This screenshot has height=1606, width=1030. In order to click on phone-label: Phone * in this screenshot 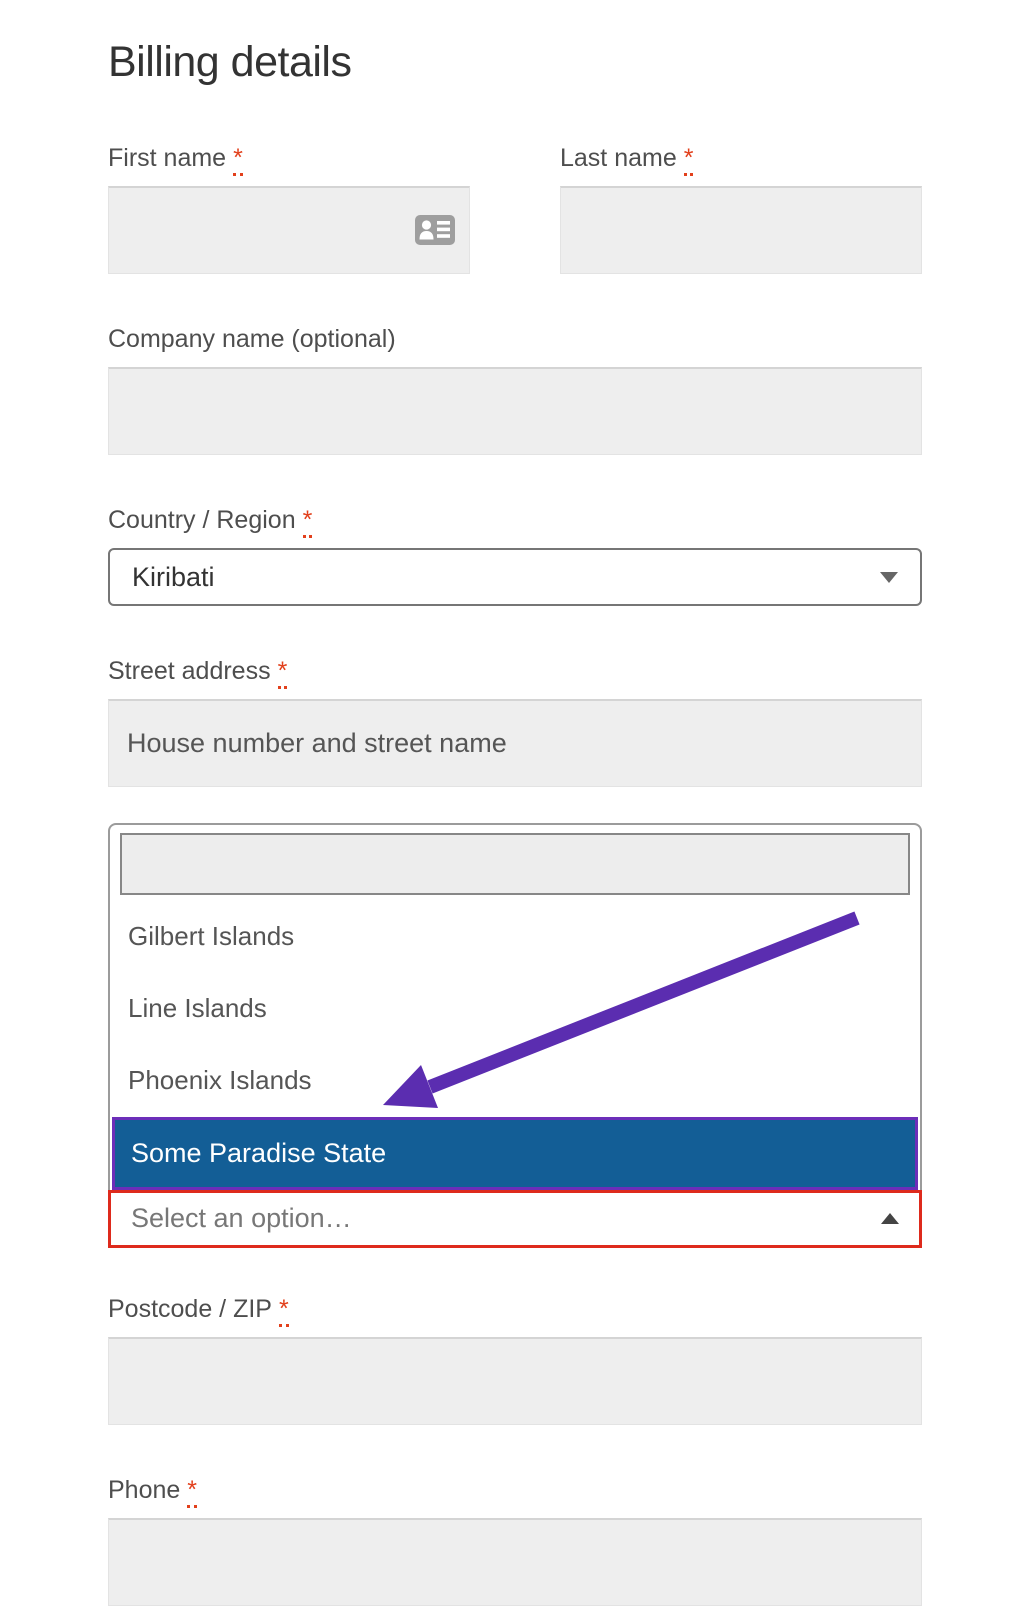, I will do `click(515, 1491)`.